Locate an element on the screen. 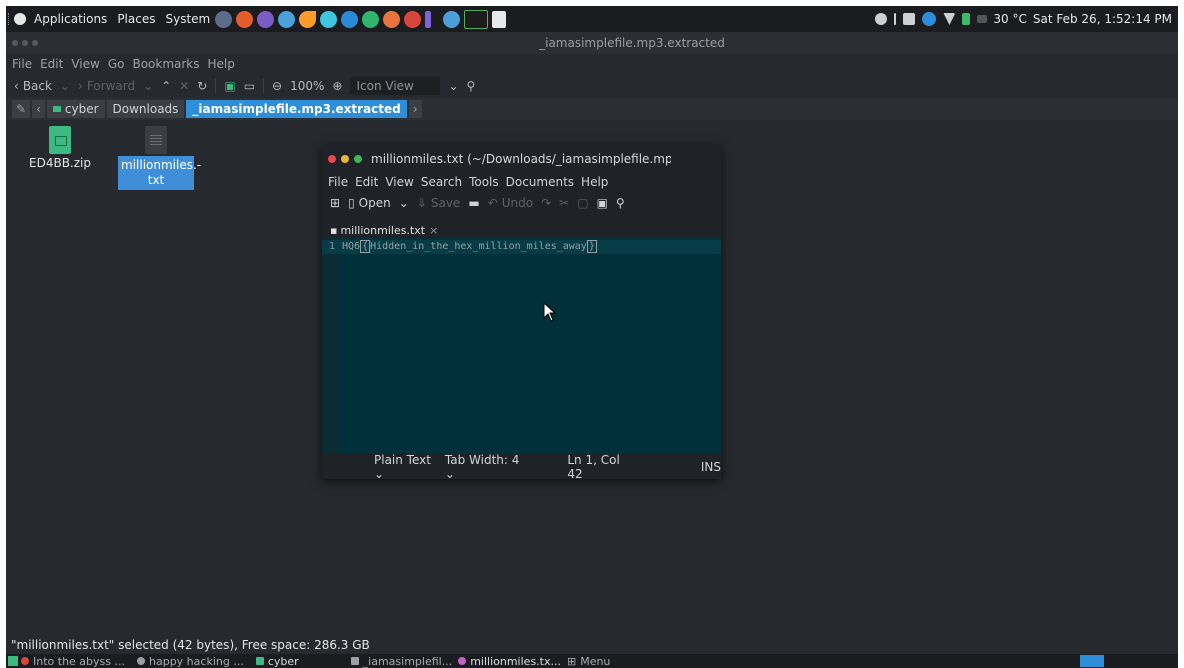 This screenshot has width=1184, height=668. settings-tray-icon is located at coordinates (881, 19).